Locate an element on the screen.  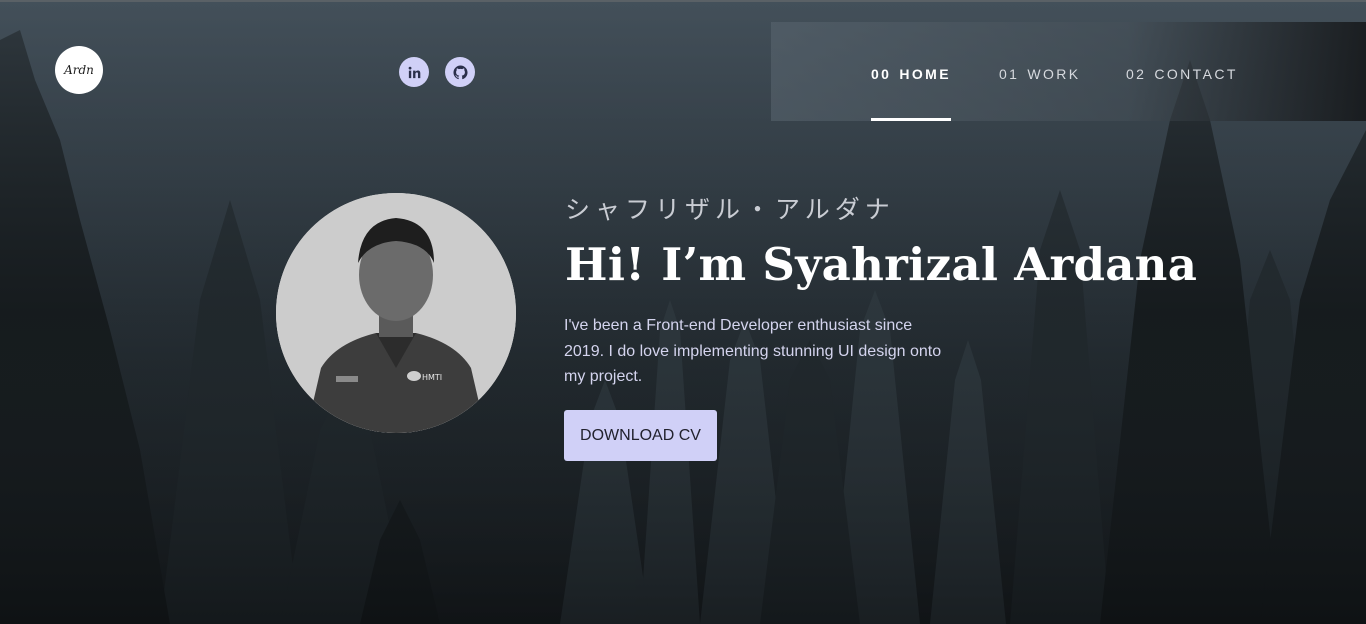
logo-text: Ardn is located at coordinates (79, 70).